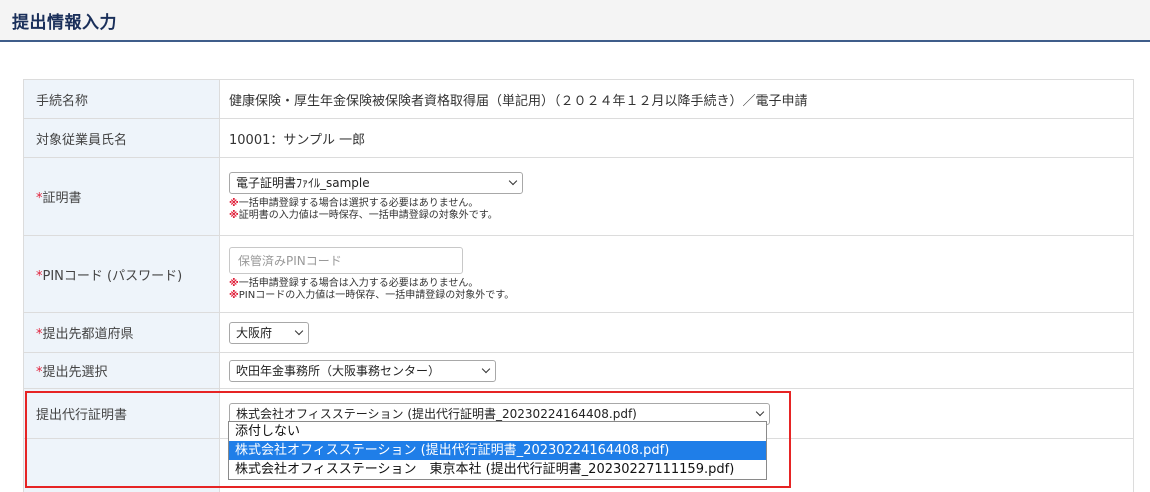  Describe the element at coordinates (358, 283) in the screenshot. I see `pin-note-1-text: 一括申請登録する場合は入力する必要はありません。` at that location.